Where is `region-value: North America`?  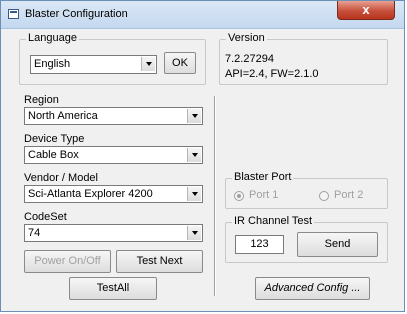 region-value: North America is located at coordinates (63, 116).